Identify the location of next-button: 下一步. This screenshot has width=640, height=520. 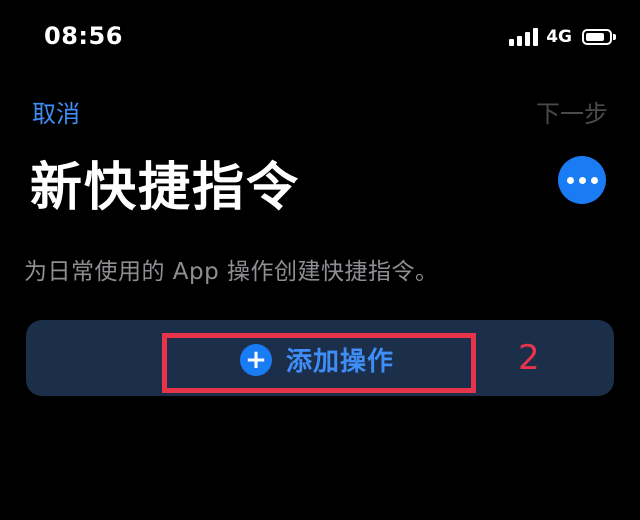
(572, 111).